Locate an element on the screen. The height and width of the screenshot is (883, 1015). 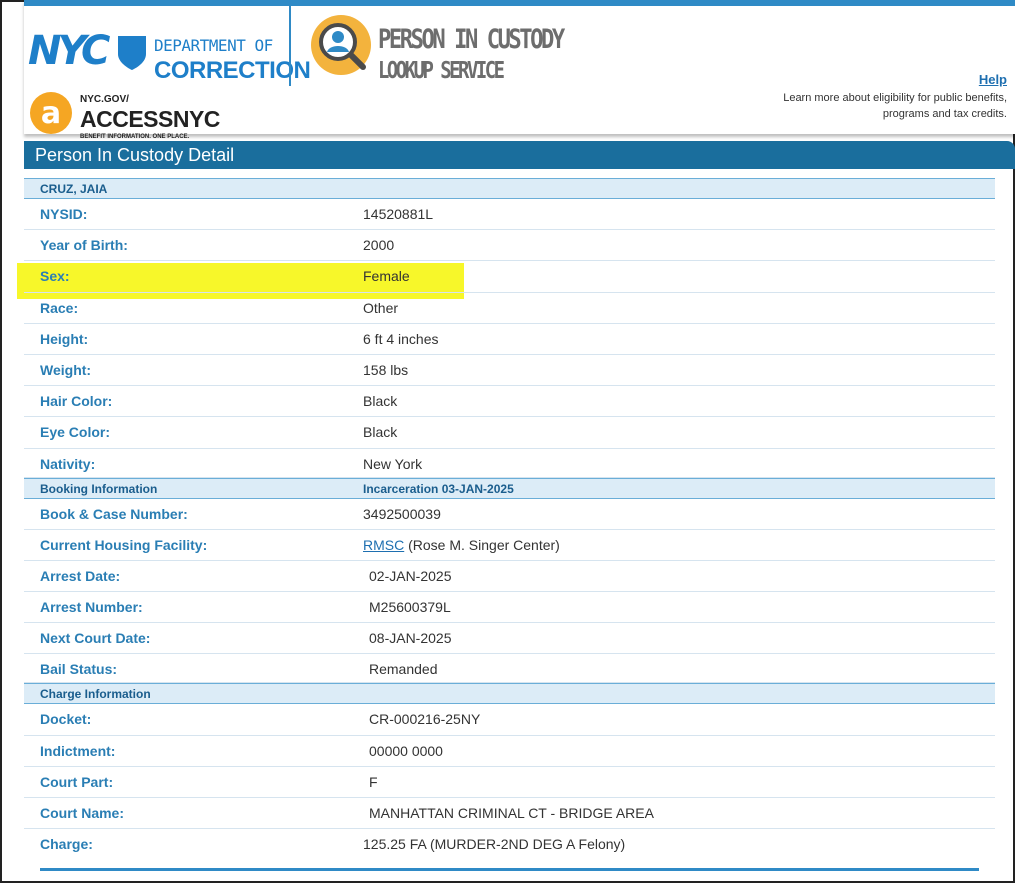
department-name: DEPARTMENT OF CORRECTION is located at coordinates (232, 60).